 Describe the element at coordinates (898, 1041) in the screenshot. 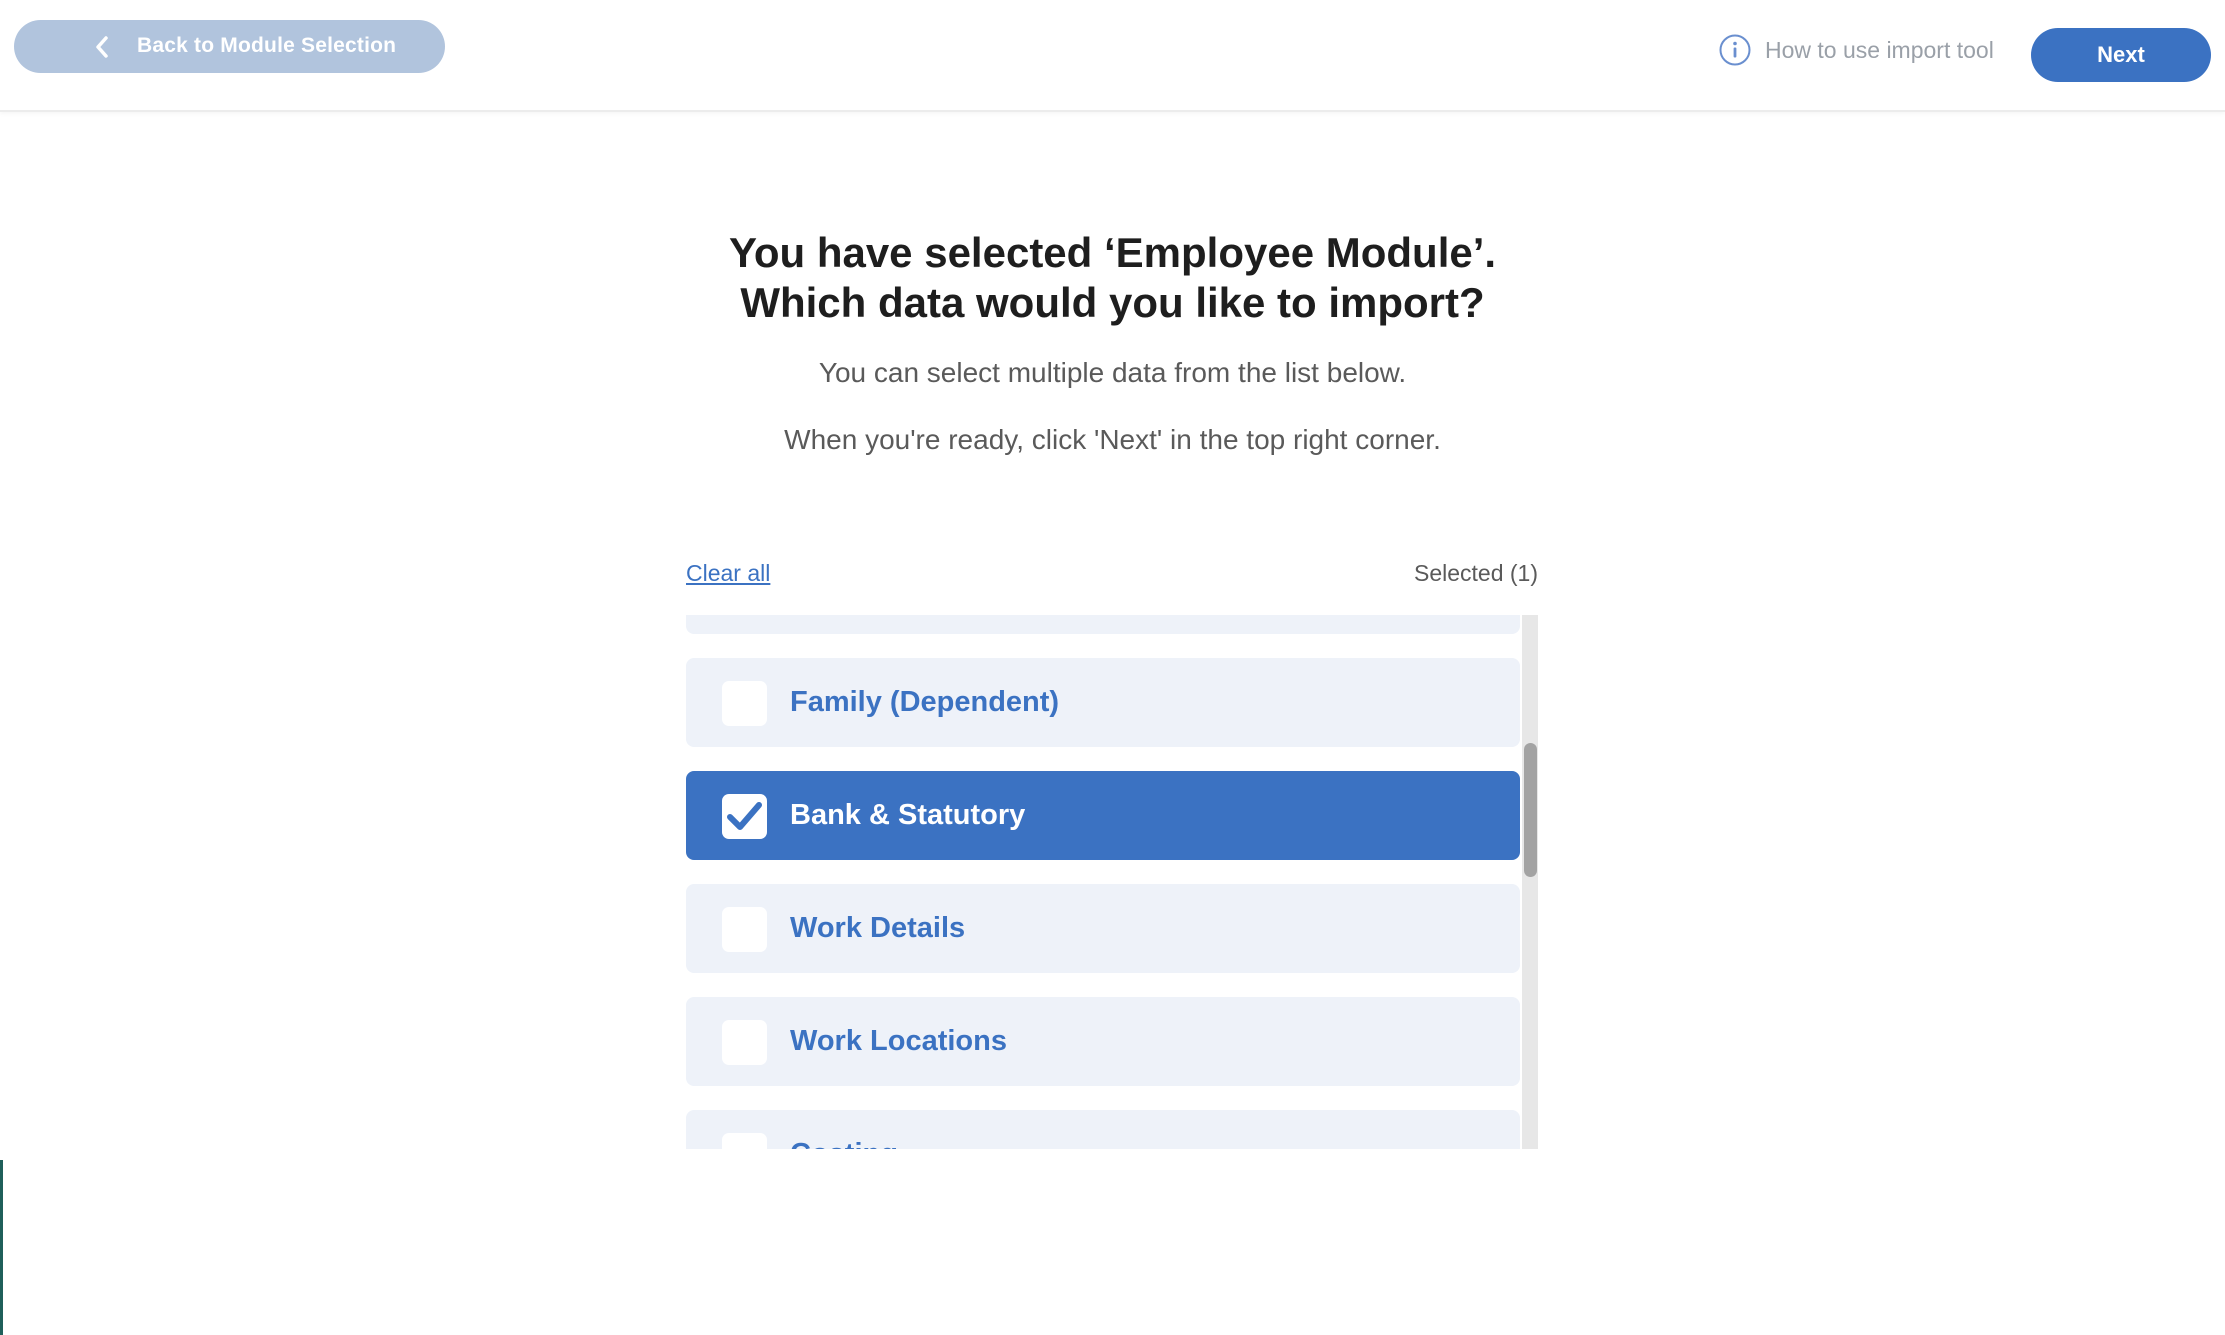

I see `list-item-label: Work Locations` at that location.